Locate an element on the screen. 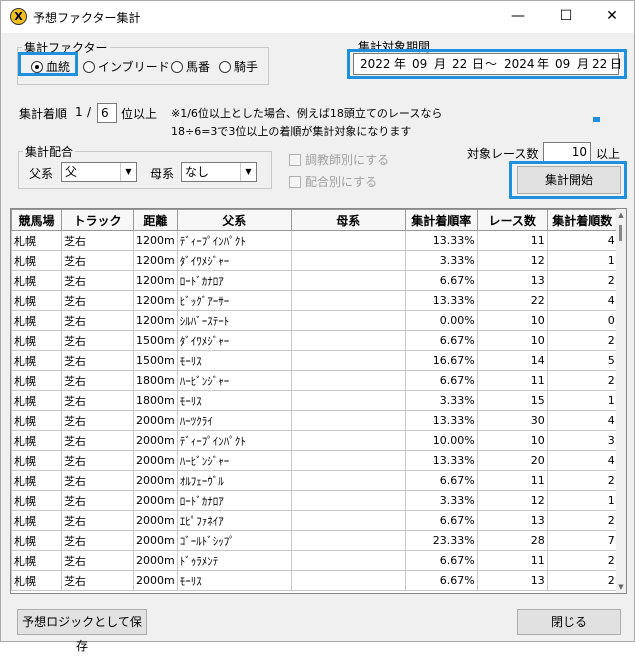  table-row: 札幌 芝右 1500m ﾓｰﾘｽ 16.67% 14 5 is located at coordinates (314, 360).